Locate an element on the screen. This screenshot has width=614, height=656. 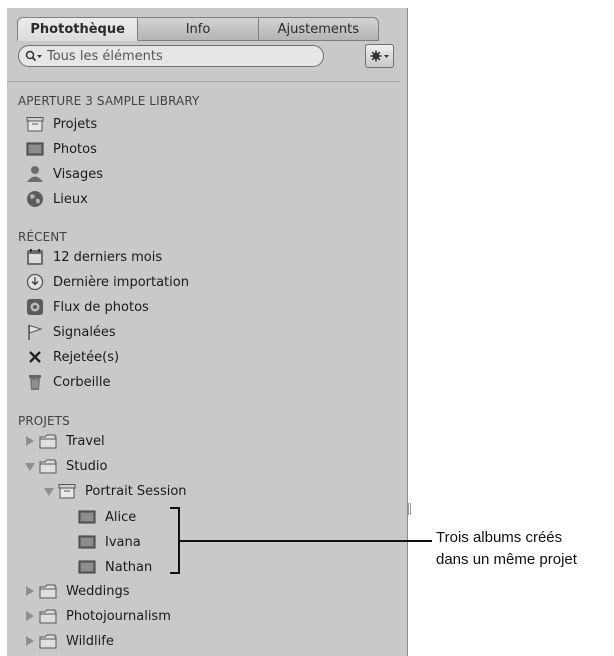
action-menu-button is located at coordinates (379, 56).